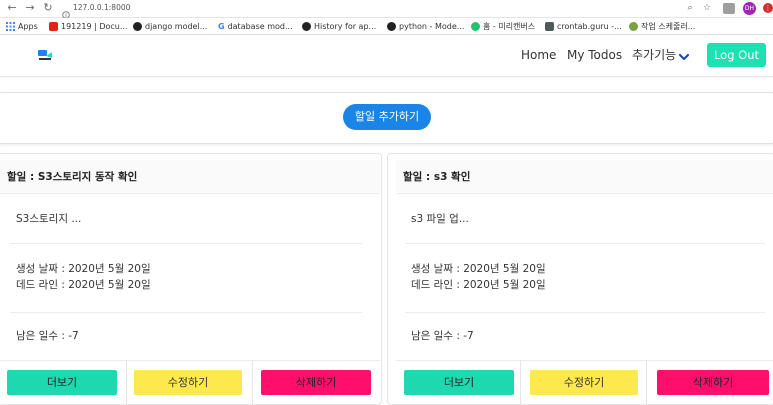 Image resolution: width=773 pixels, height=405 pixels. I want to click on youtube-icon, so click(53, 26).